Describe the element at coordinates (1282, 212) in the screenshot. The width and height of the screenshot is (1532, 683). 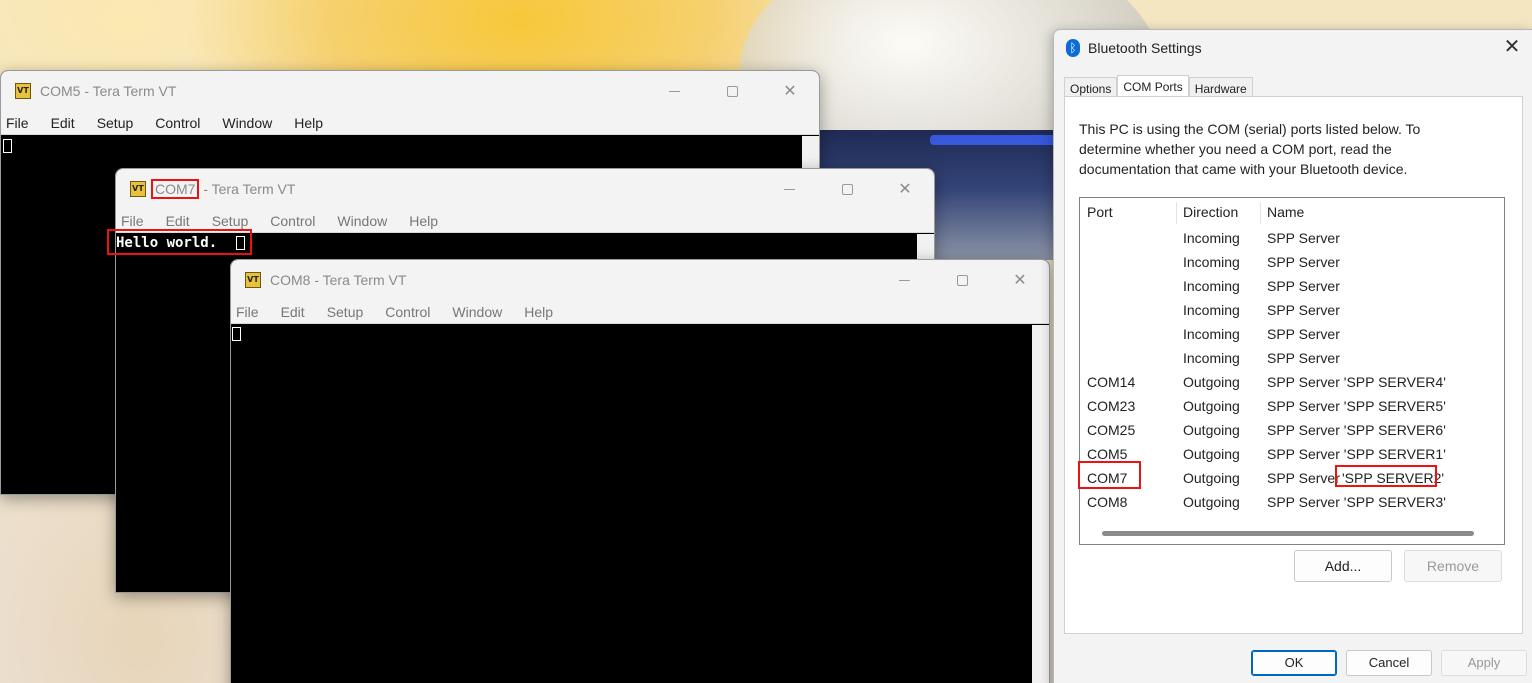
I see `column-header-name: Name` at that location.